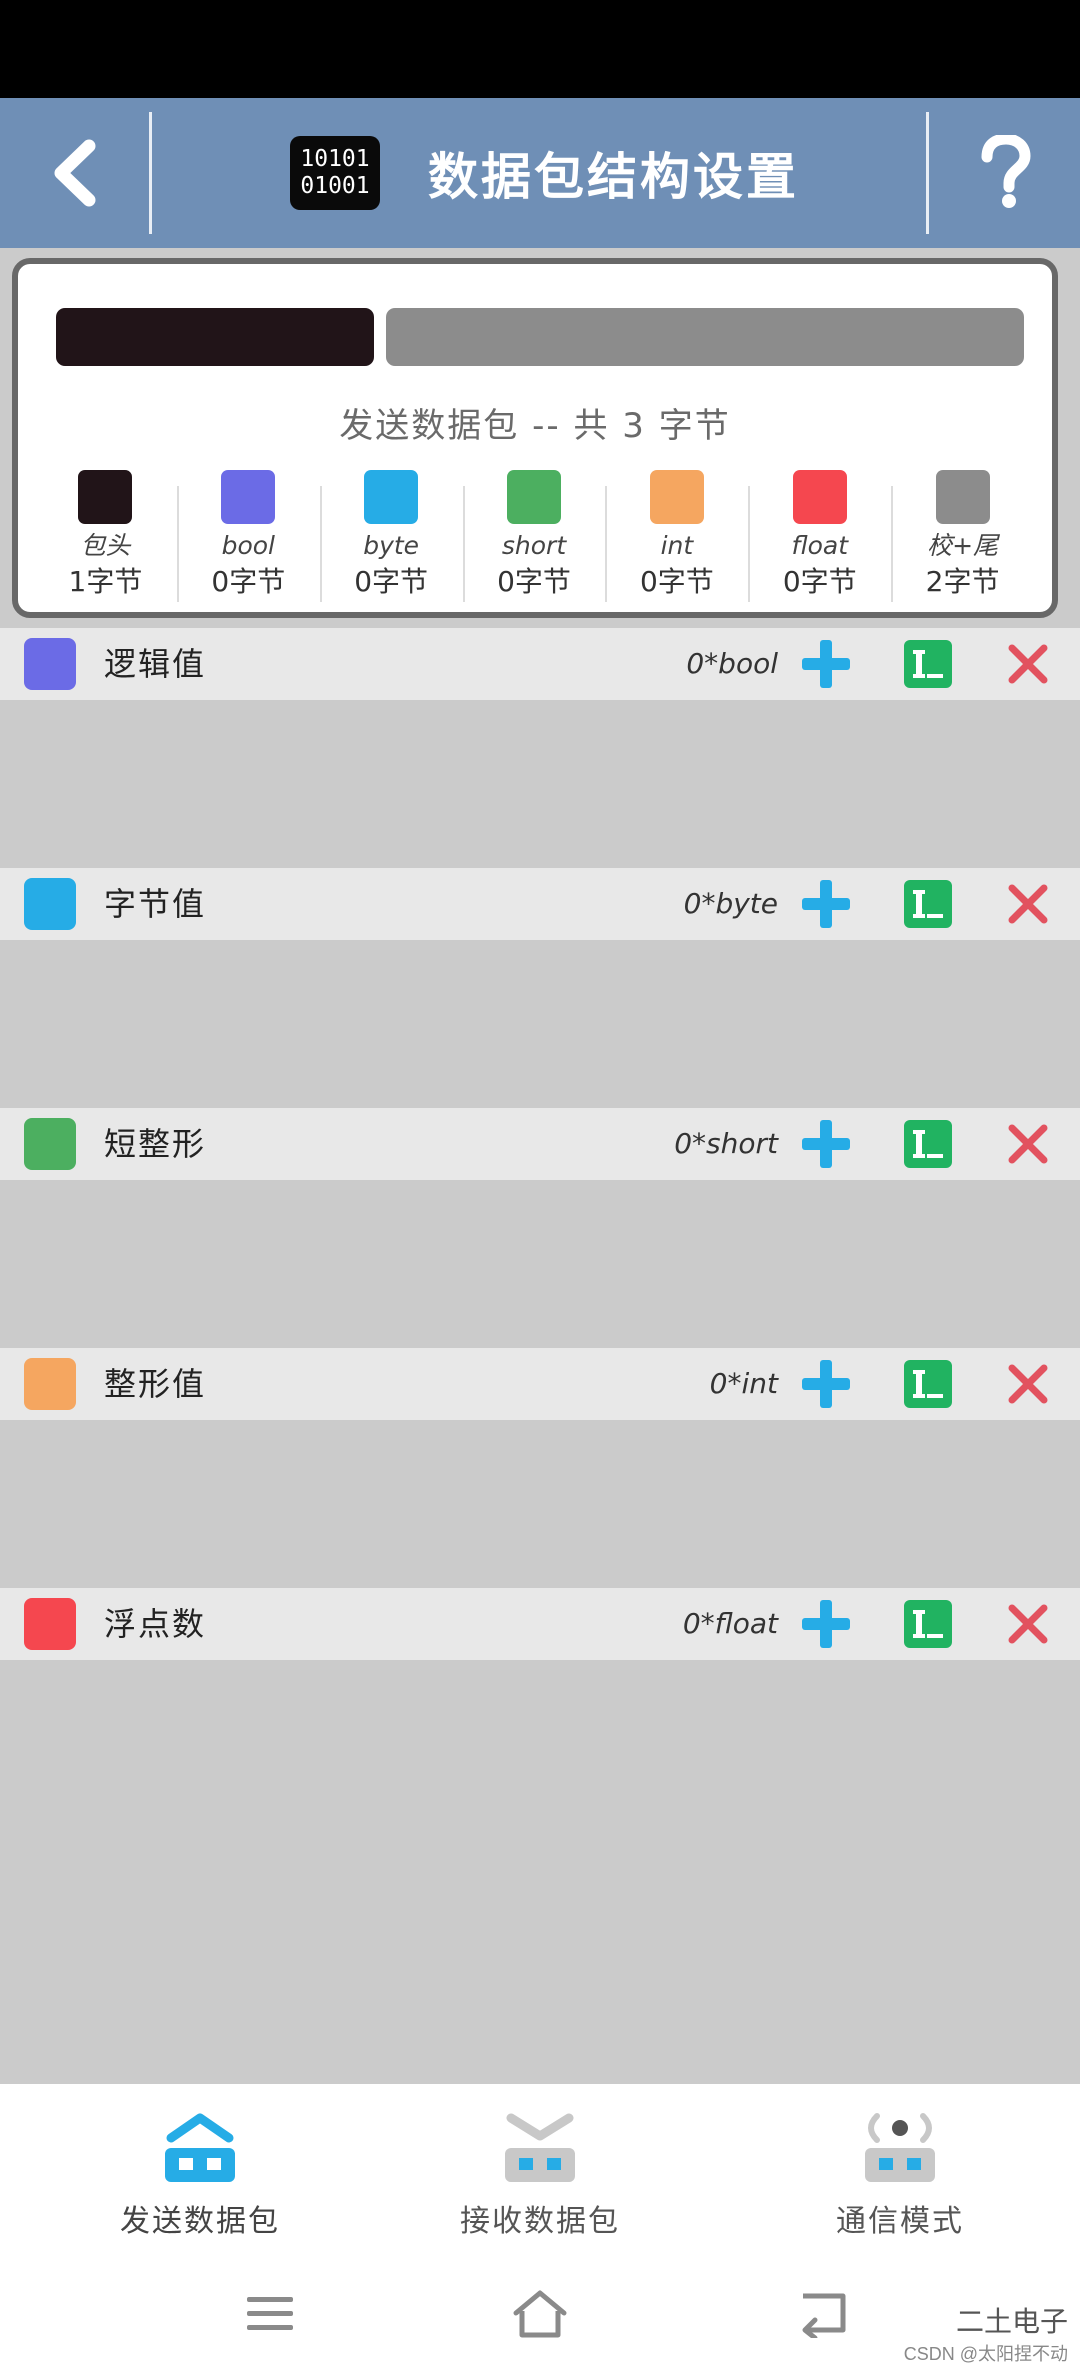 This screenshot has height=2376, width=1080. What do you see at coordinates (730, 1623) in the screenshot?
I see `row-count: 0*float` at bounding box center [730, 1623].